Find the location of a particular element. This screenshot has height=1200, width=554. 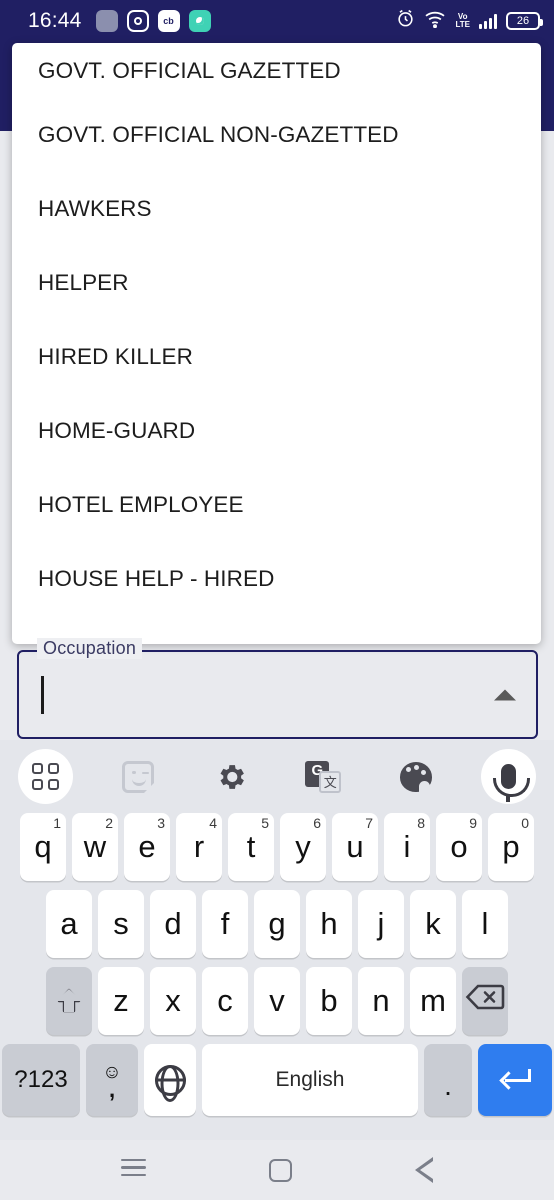

key-label: w is located at coordinates (95, 846).